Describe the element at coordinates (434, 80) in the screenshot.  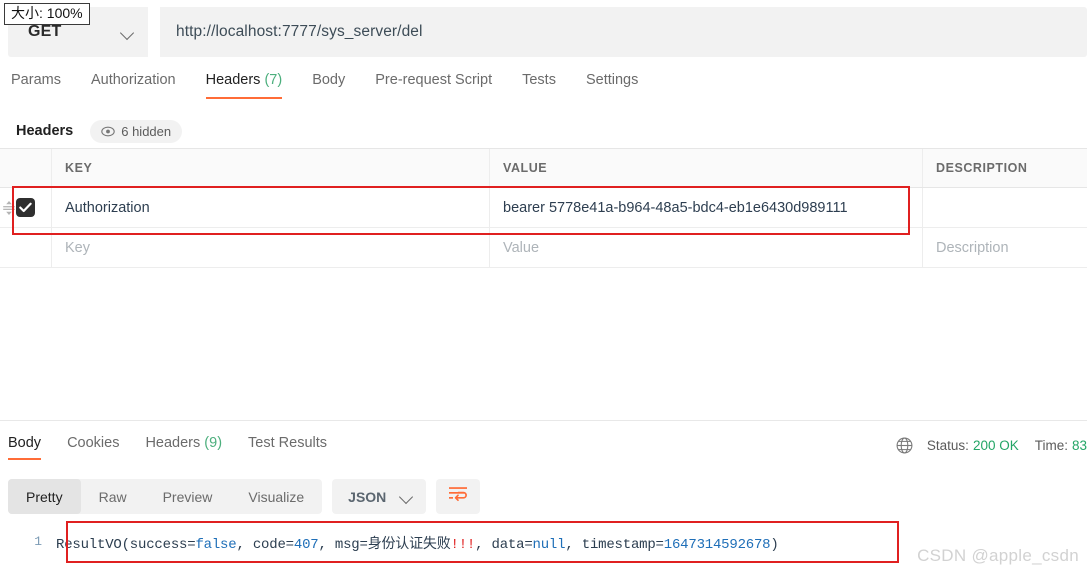
I see `tab-pre-request-script-label: Pre-request Script` at that location.